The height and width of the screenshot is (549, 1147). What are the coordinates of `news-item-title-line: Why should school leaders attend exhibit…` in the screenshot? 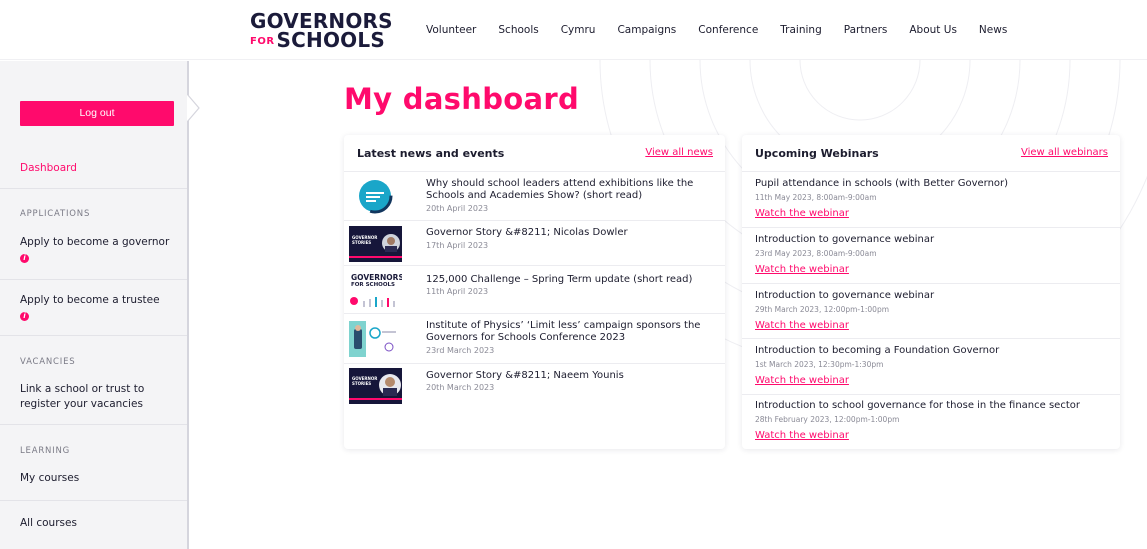 It's located at (560, 183).